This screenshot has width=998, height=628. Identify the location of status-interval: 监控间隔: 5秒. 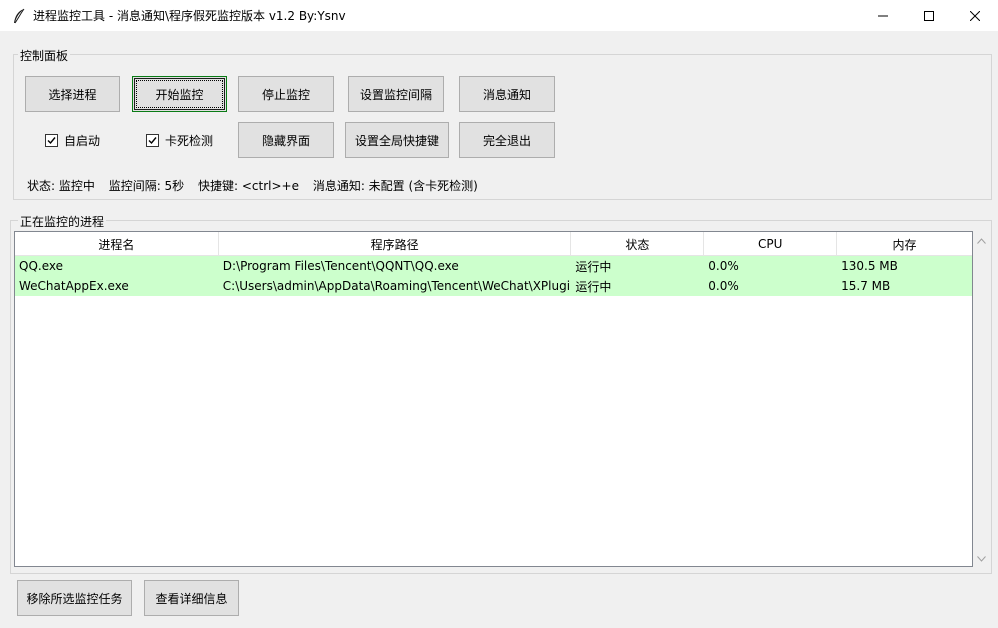
(146, 186).